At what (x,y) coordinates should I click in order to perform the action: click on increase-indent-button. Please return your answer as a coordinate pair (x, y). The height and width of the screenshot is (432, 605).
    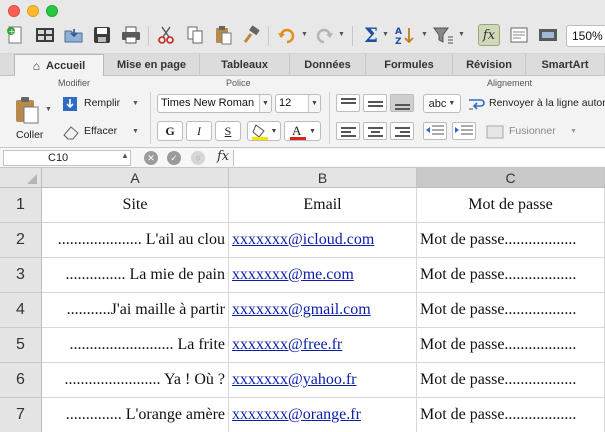
    Looking at the image, I should click on (464, 131).